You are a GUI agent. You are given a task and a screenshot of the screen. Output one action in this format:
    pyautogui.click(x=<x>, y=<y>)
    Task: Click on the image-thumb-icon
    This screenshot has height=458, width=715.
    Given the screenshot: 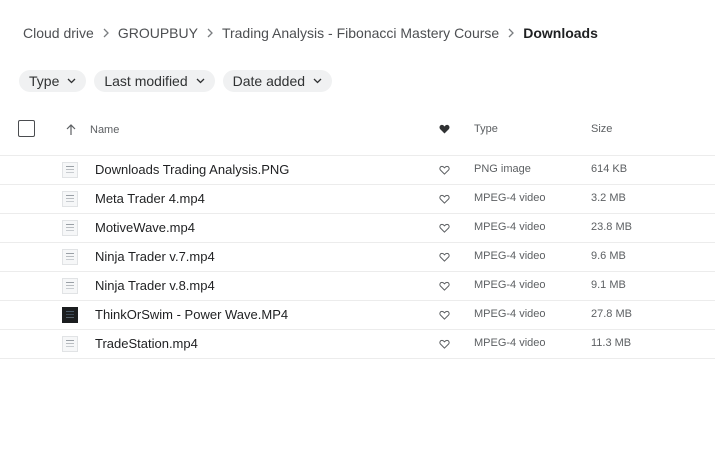 What is the action you would take?
    pyautogui.click(x=70, y=170)
    